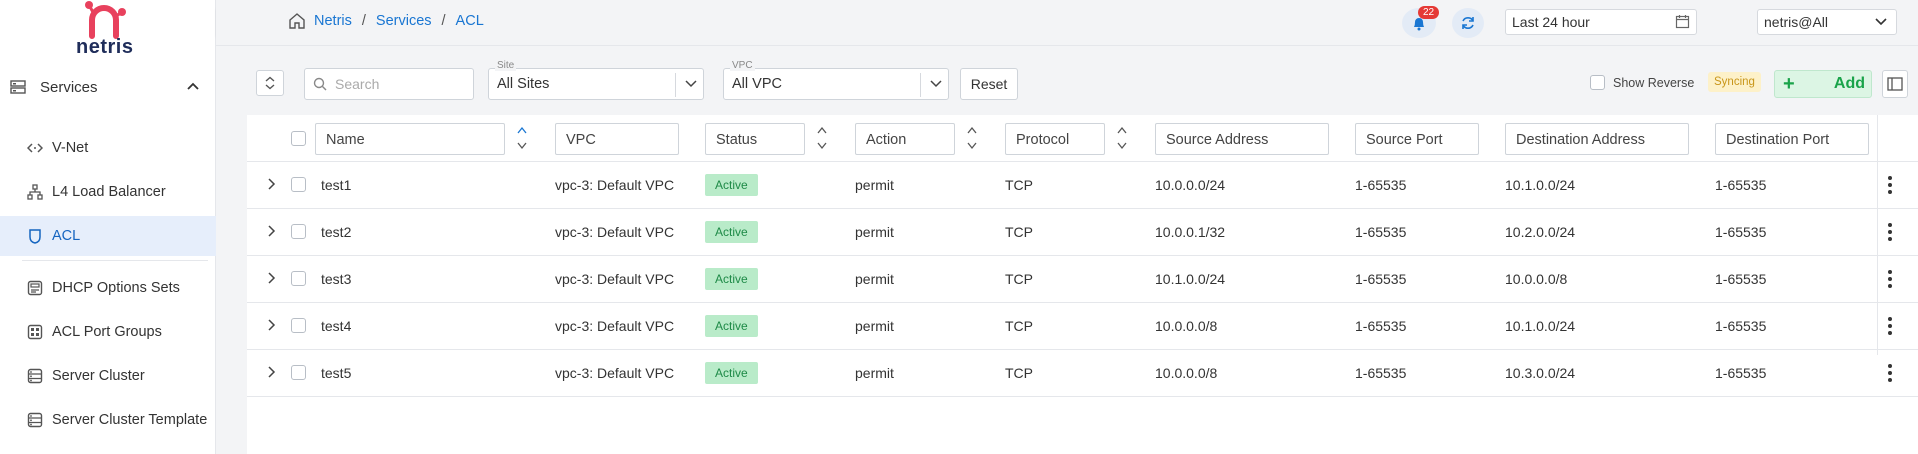 The image size is (1918, 454). What do you see at coordinates (1429, 12) in the screenshot?
I see `notification-count-badge: 22` at bounding box center [1429, 12].